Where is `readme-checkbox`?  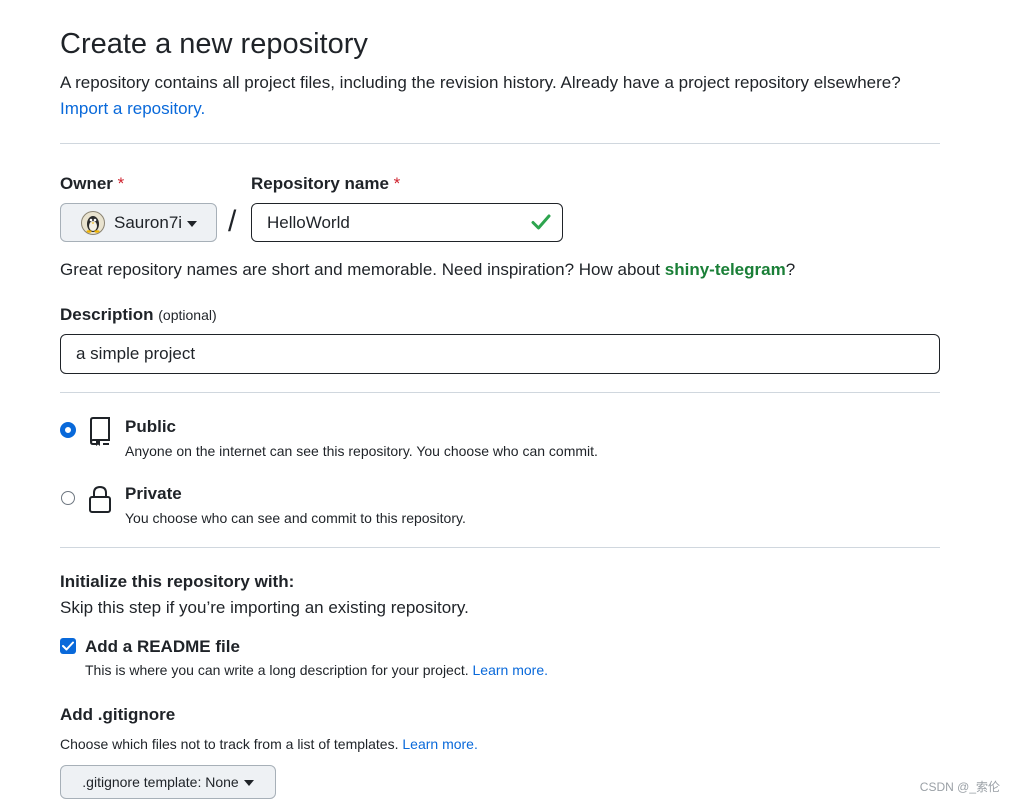
readme-checkbox is located at coordinates (68, 646).